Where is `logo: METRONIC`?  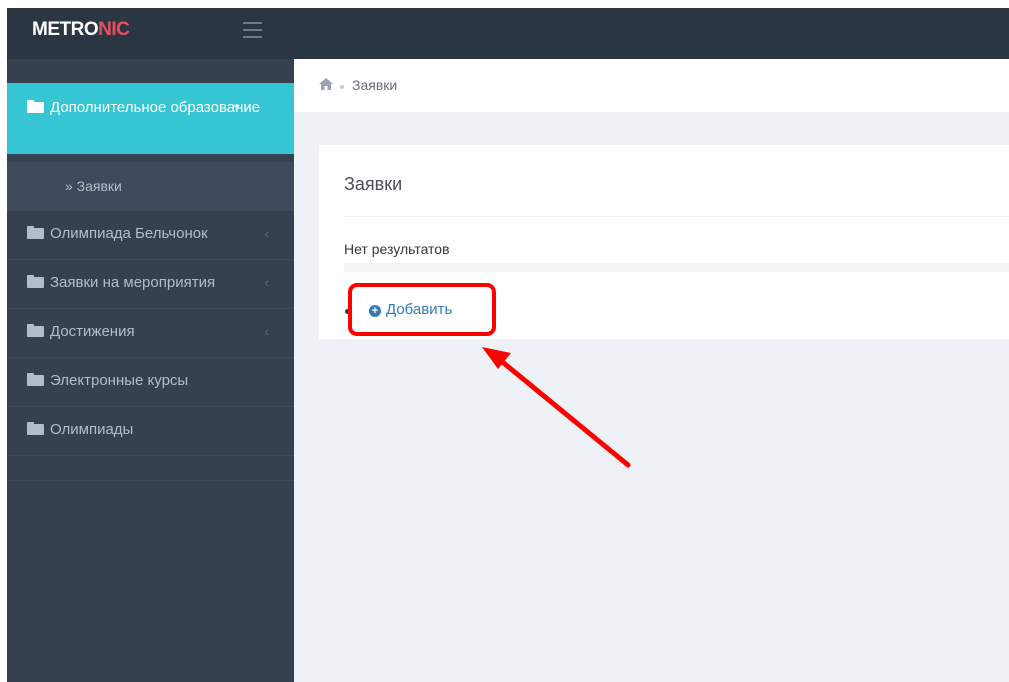 logo: METRONIC is located at coordinates (81, 30).